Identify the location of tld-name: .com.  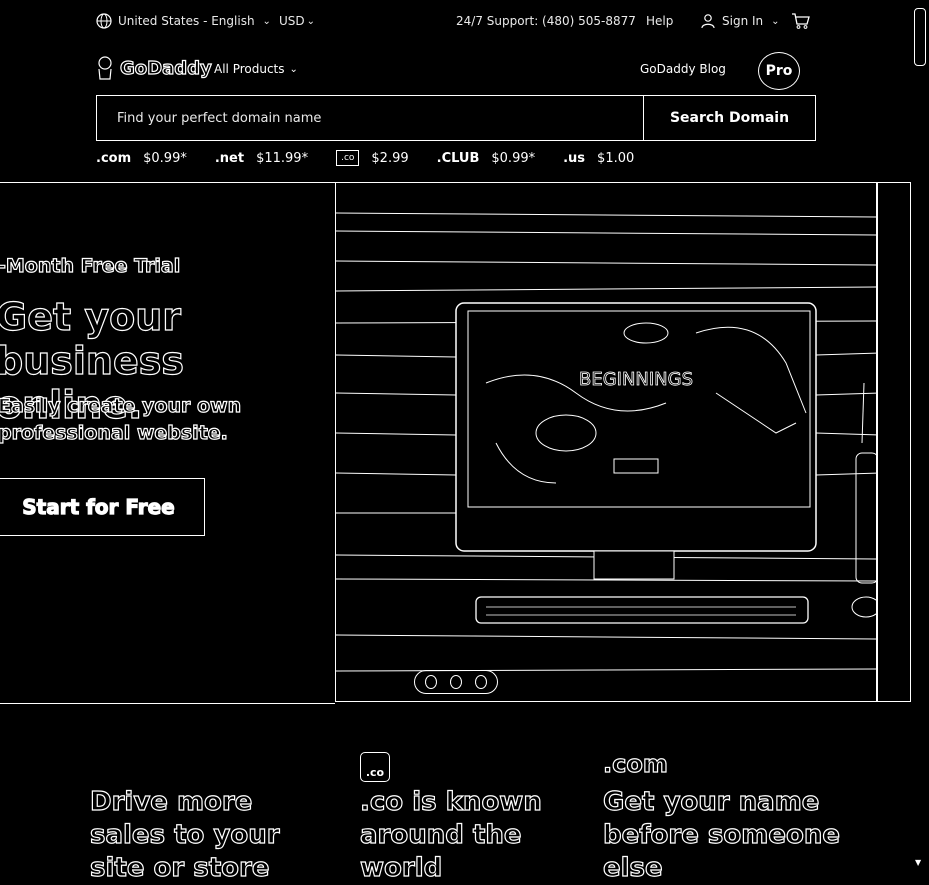
(114, 158).